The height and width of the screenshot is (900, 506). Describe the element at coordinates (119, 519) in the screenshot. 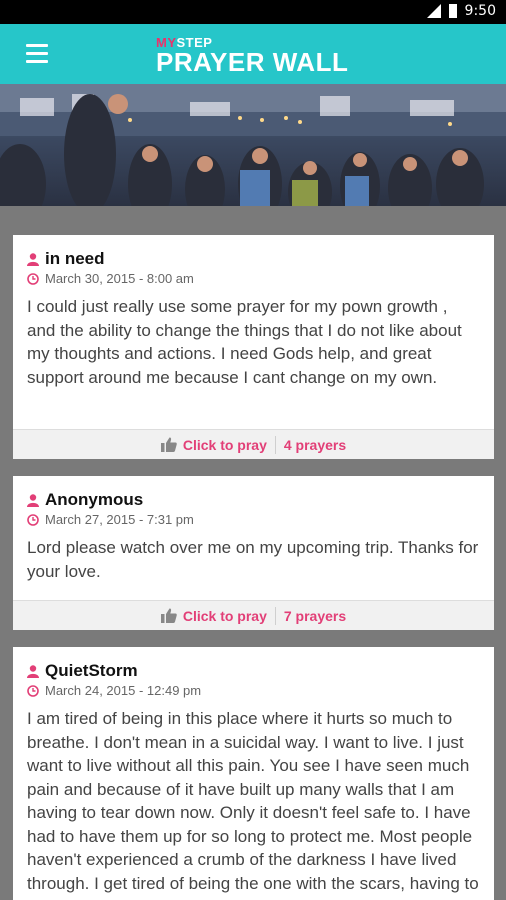

I see `date-text: March 27, 2015 - 7:31 pm` at that location.